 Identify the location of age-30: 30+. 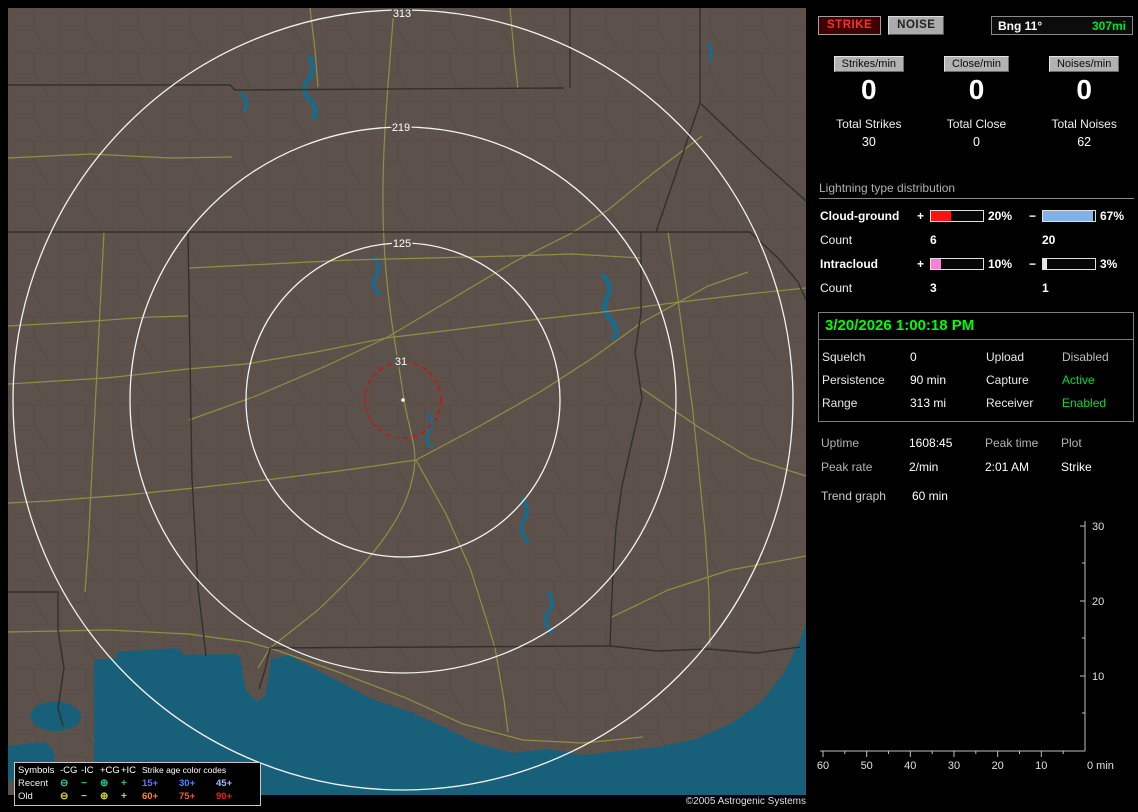
(187, 783).